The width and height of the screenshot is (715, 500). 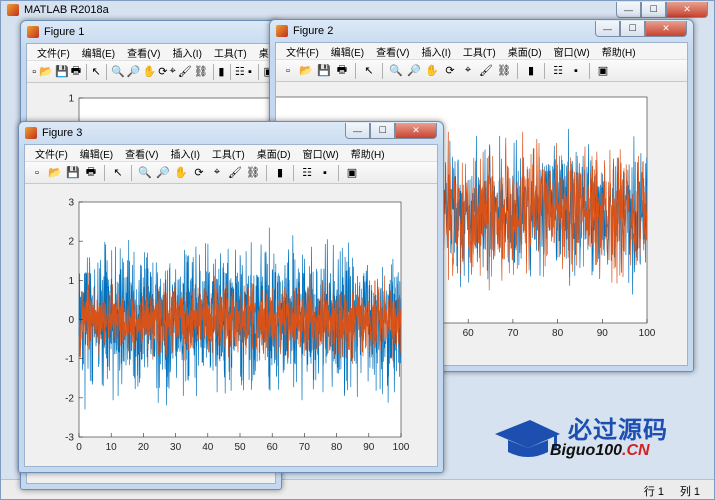 I want to click on figure-1-titlebar: Figure 1, so click(x=151, y=32).